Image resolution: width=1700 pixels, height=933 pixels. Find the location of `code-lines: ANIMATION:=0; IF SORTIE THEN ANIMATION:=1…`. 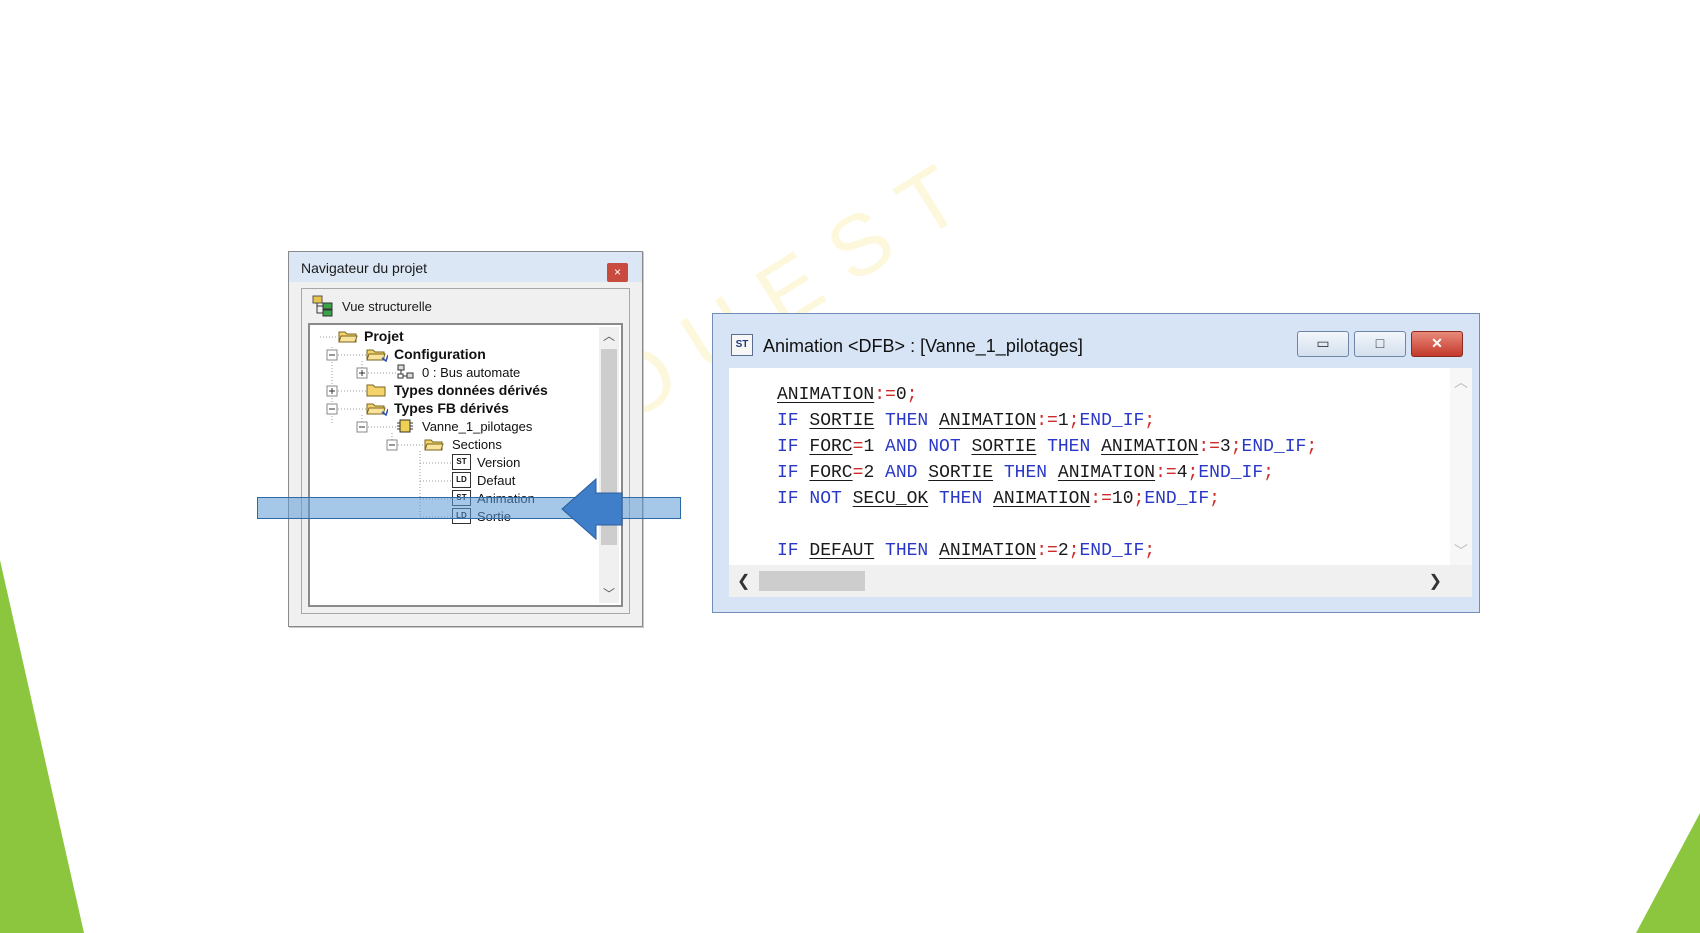

code-lines: ANIMATION:=0; IF SORTIE THEN ANIMATION:=1… is located at coordinates (1047, 473).